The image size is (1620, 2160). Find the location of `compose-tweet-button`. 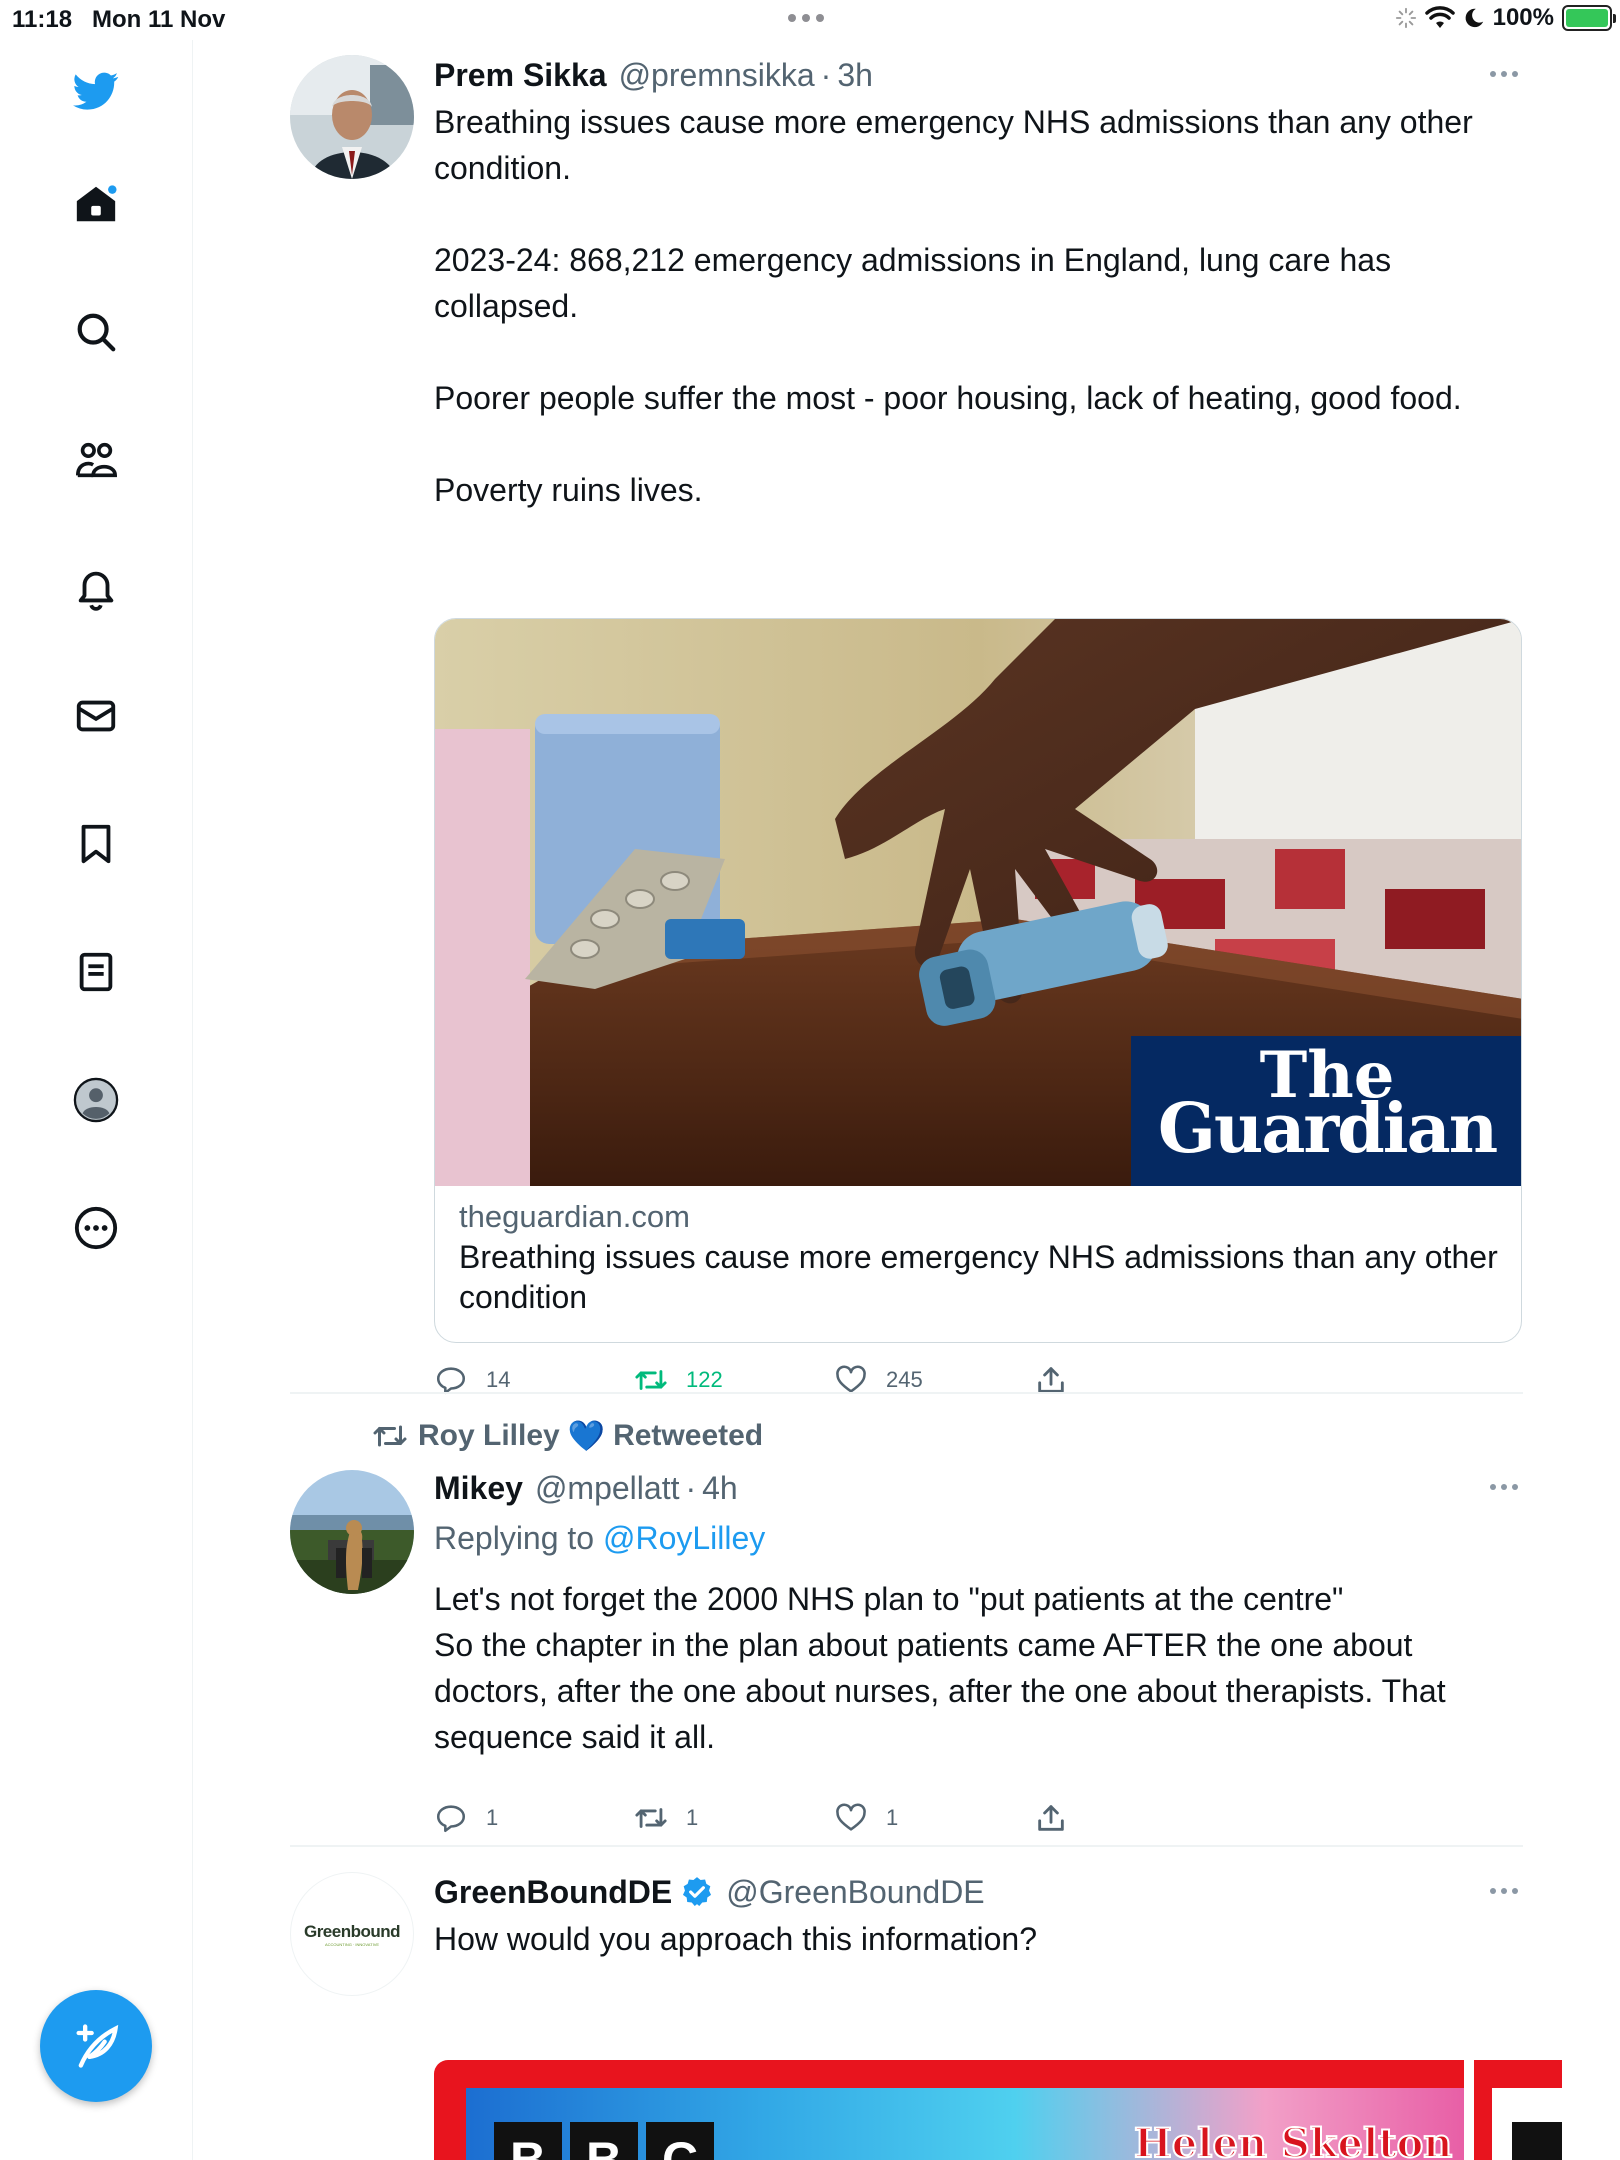

compose-tweet-button is located at coordinates (96, 2046).